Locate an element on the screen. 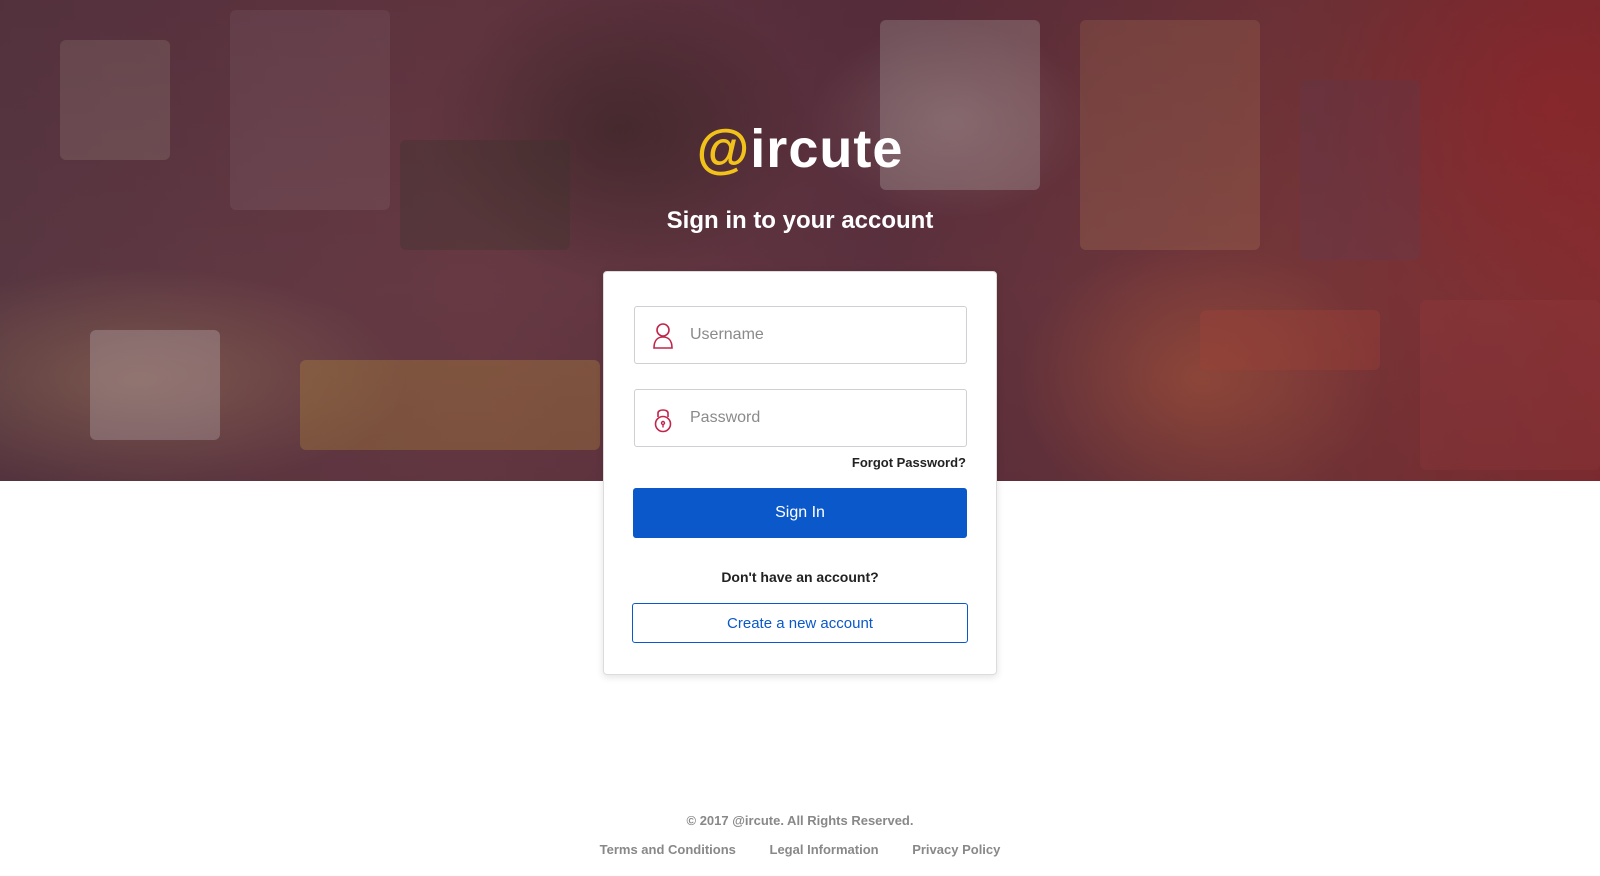 This screenshot has height=876, width=1600. copyright-text: © 2017 @ircute. All Rights Reserved. is located at coordinates (800, 820).